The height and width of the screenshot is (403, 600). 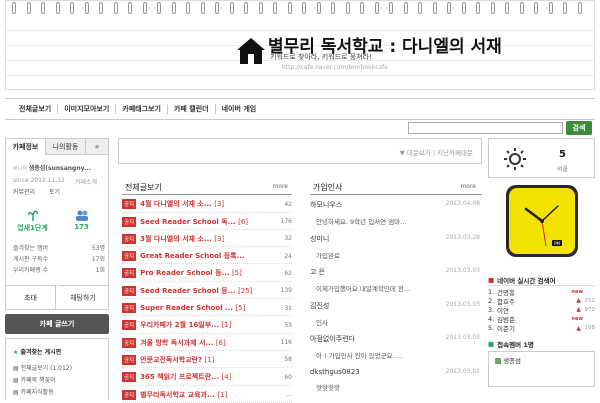 I want to click on list-item: dksthgus0823 2013.03.02 핫핫핫핫, so click(x=395, y=380).